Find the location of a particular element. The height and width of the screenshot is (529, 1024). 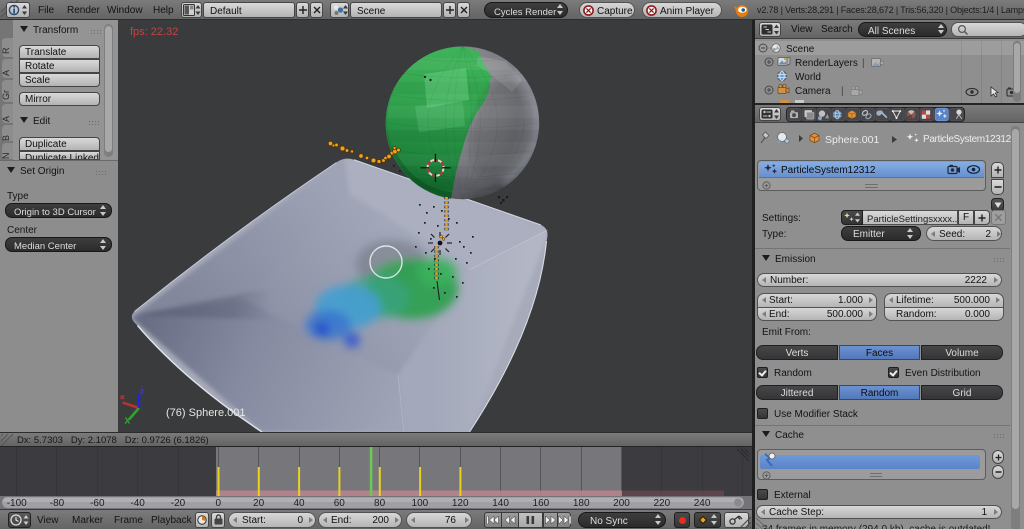

svg-text: 0 is located at coordinates (219, 503).